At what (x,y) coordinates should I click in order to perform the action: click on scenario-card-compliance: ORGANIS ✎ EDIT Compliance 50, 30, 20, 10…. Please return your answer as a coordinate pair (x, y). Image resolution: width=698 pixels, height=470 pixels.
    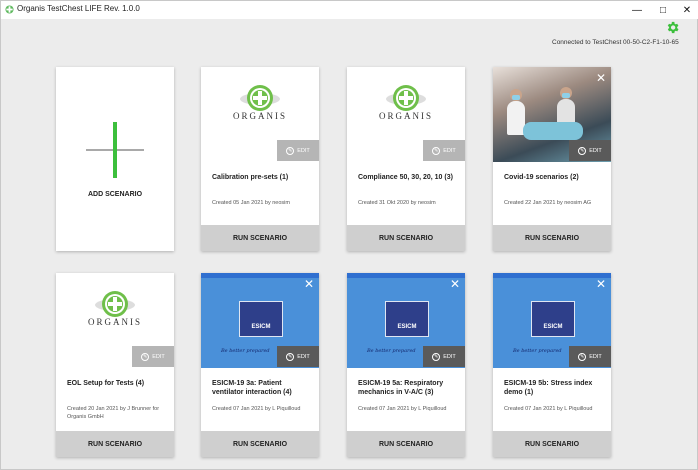
    Looking at the image, I should click on (406, 159).